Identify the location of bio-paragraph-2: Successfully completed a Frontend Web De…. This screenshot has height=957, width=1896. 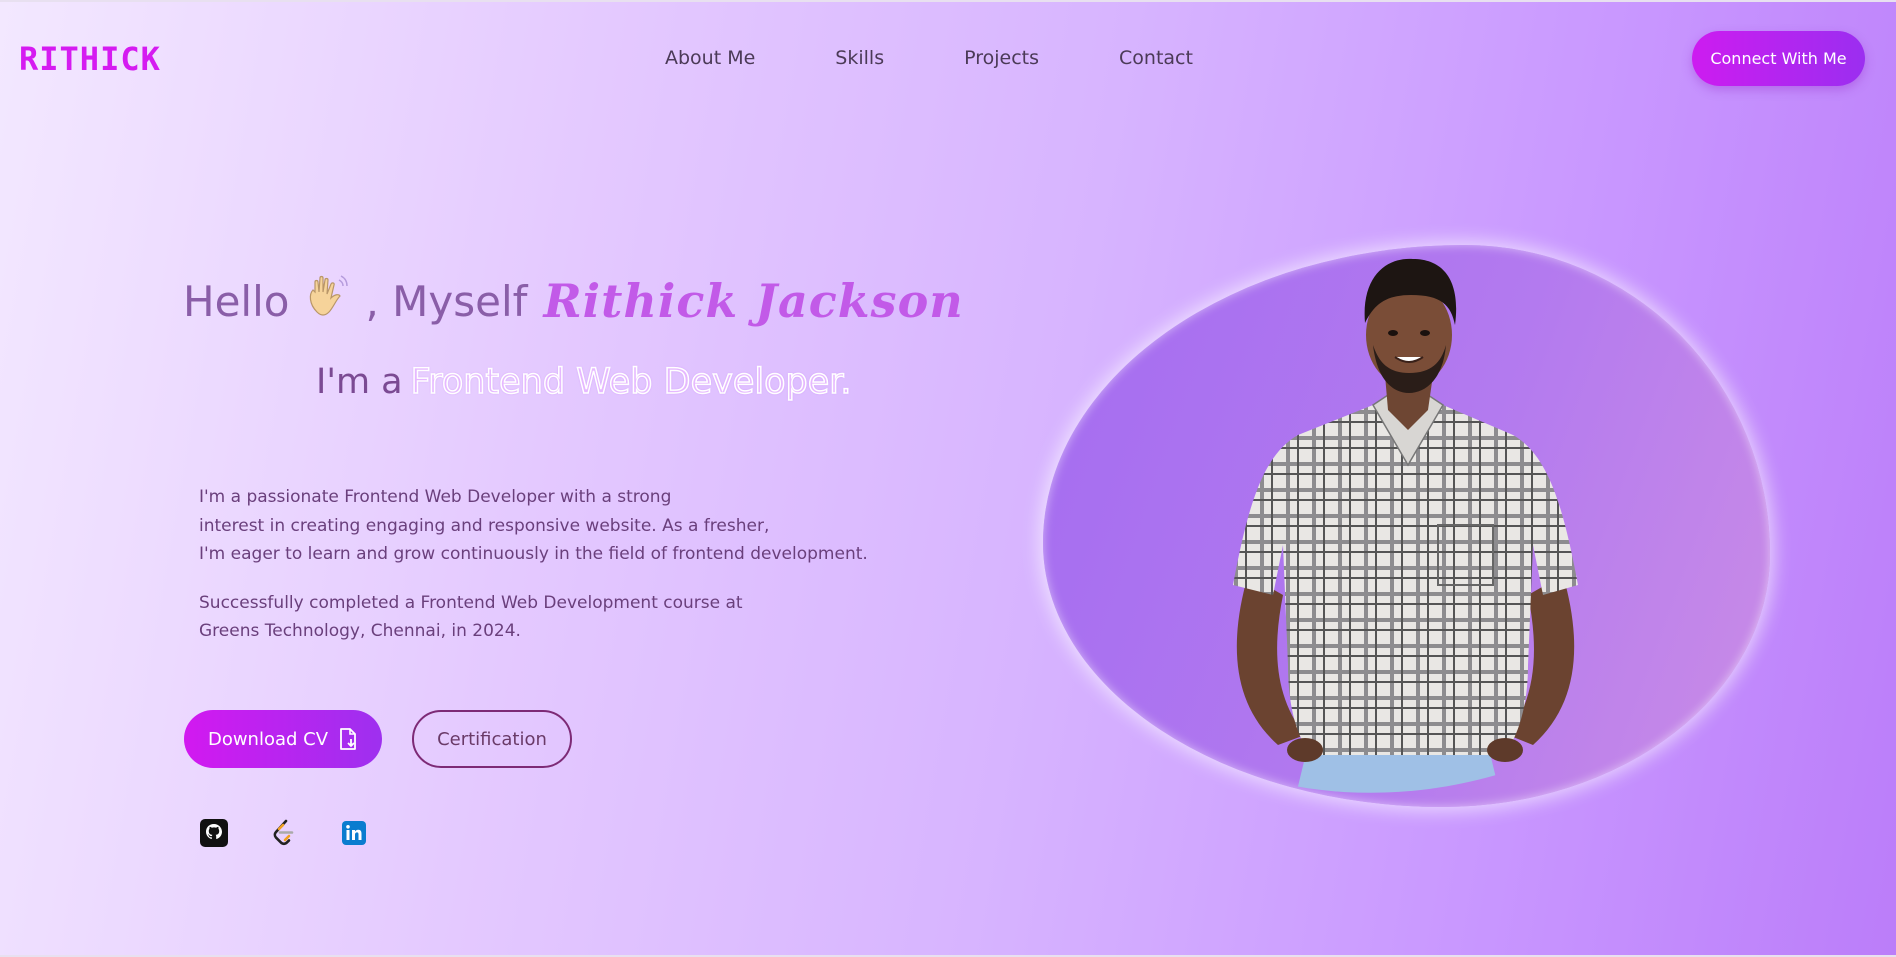
(559, 617).